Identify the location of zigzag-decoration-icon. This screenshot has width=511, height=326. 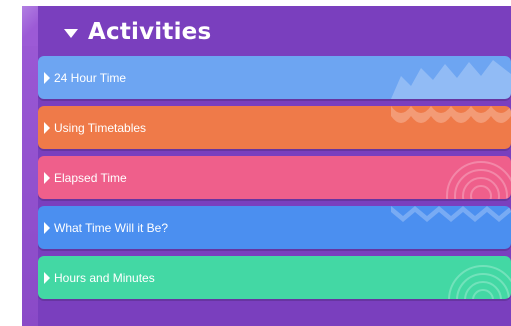
(451, 214).